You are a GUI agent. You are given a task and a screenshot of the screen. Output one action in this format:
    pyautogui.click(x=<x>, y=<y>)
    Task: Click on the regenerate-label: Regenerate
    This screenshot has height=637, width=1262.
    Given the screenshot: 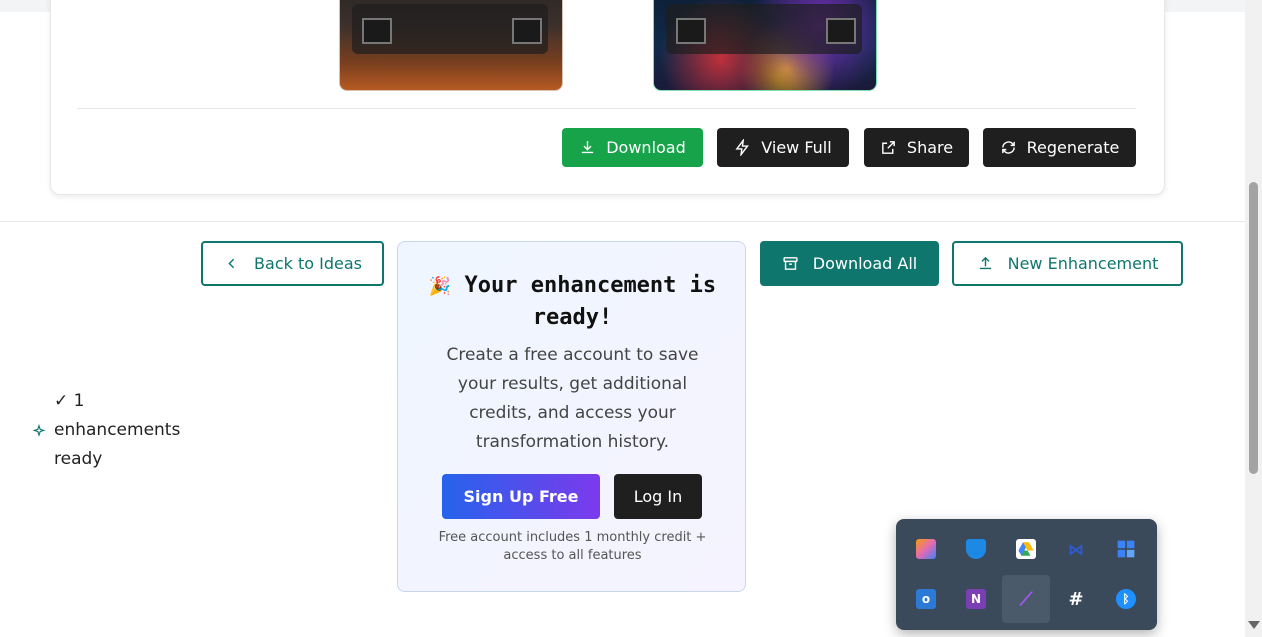 What is the action you would take?
    pyautogui.click(x=1073, y=147)
    